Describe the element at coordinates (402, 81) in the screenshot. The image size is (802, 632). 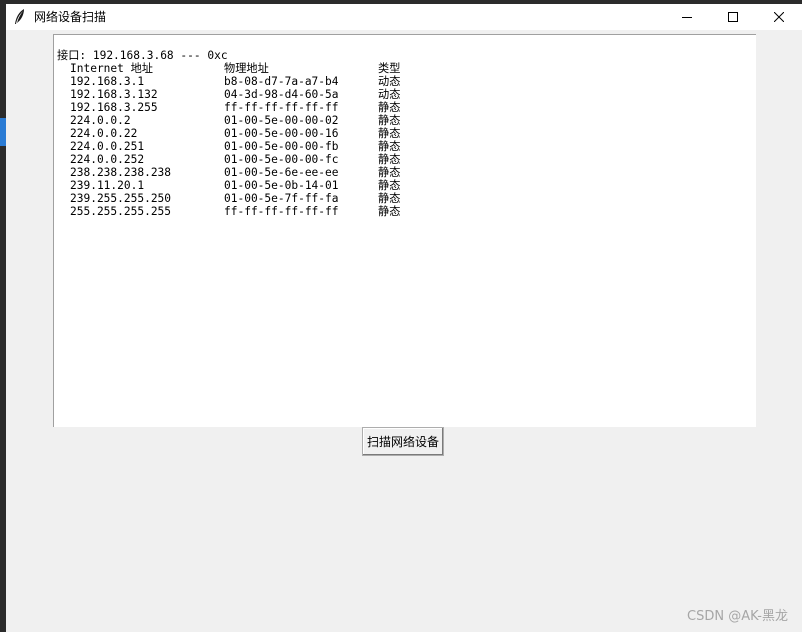
I see `table-row: 192.168.3.1 b8-08-d7-7a-a7-b4 动态` at that location.